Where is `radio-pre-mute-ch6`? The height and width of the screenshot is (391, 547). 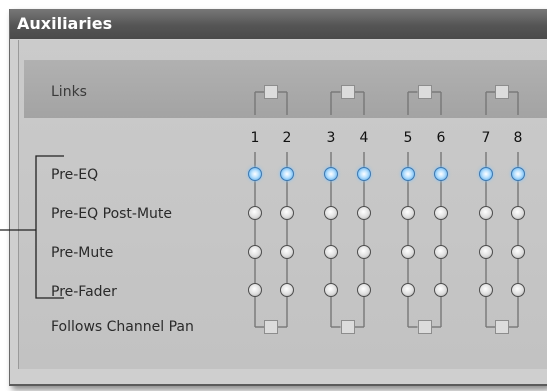
radio-pre-mute-ch6 is located at coordinates (441, 252).